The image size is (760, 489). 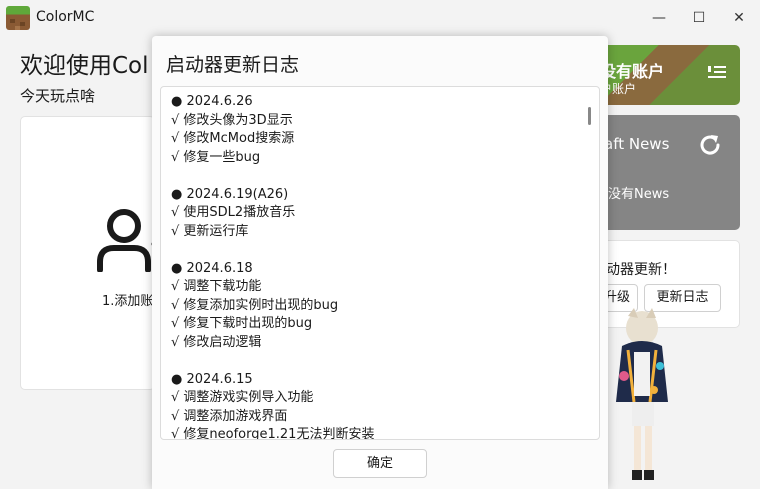 I want to click on minimize-button: —, so click(x=659, y=18).